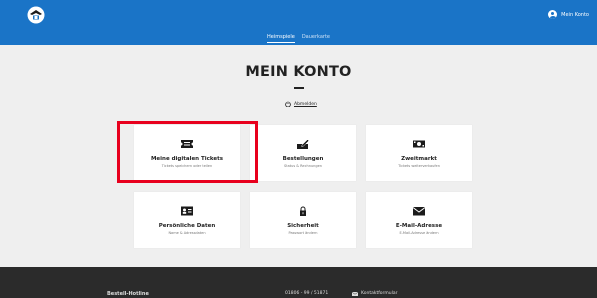 This screenshot has height=298, width=597. What do you see at coordinates (303, 220) in the screenshot?
I see `card-security: Sicherheit Passwort ändern` at bounding box center [303, 220].